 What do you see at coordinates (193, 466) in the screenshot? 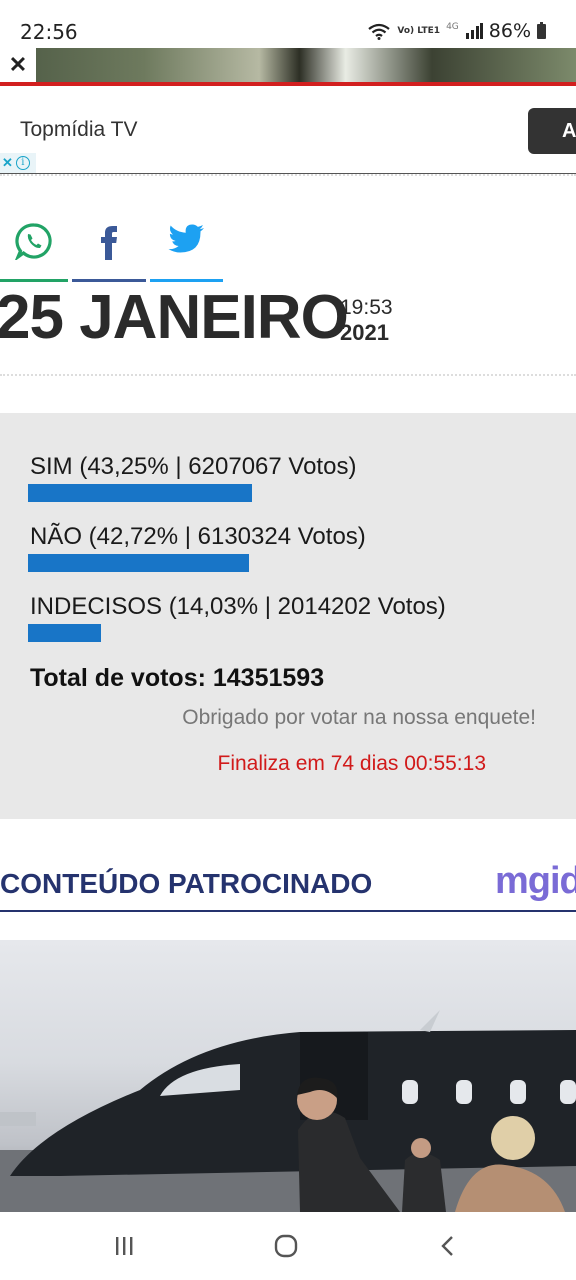
I see `poll-option-label: SIM (43,25% | 6207067 Votos)` at bounding box center [193, 466].